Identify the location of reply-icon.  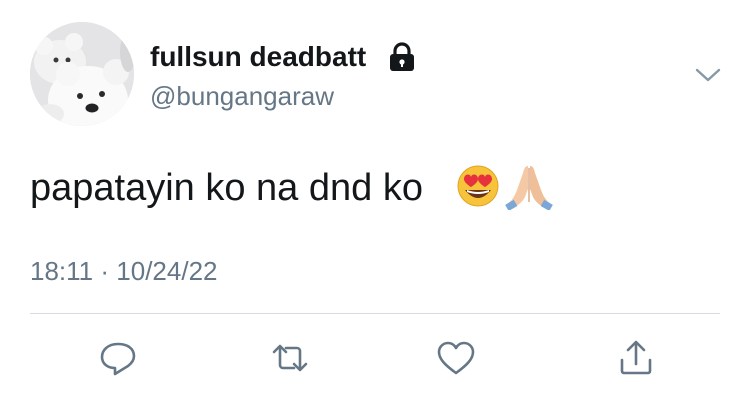
(118, 359).